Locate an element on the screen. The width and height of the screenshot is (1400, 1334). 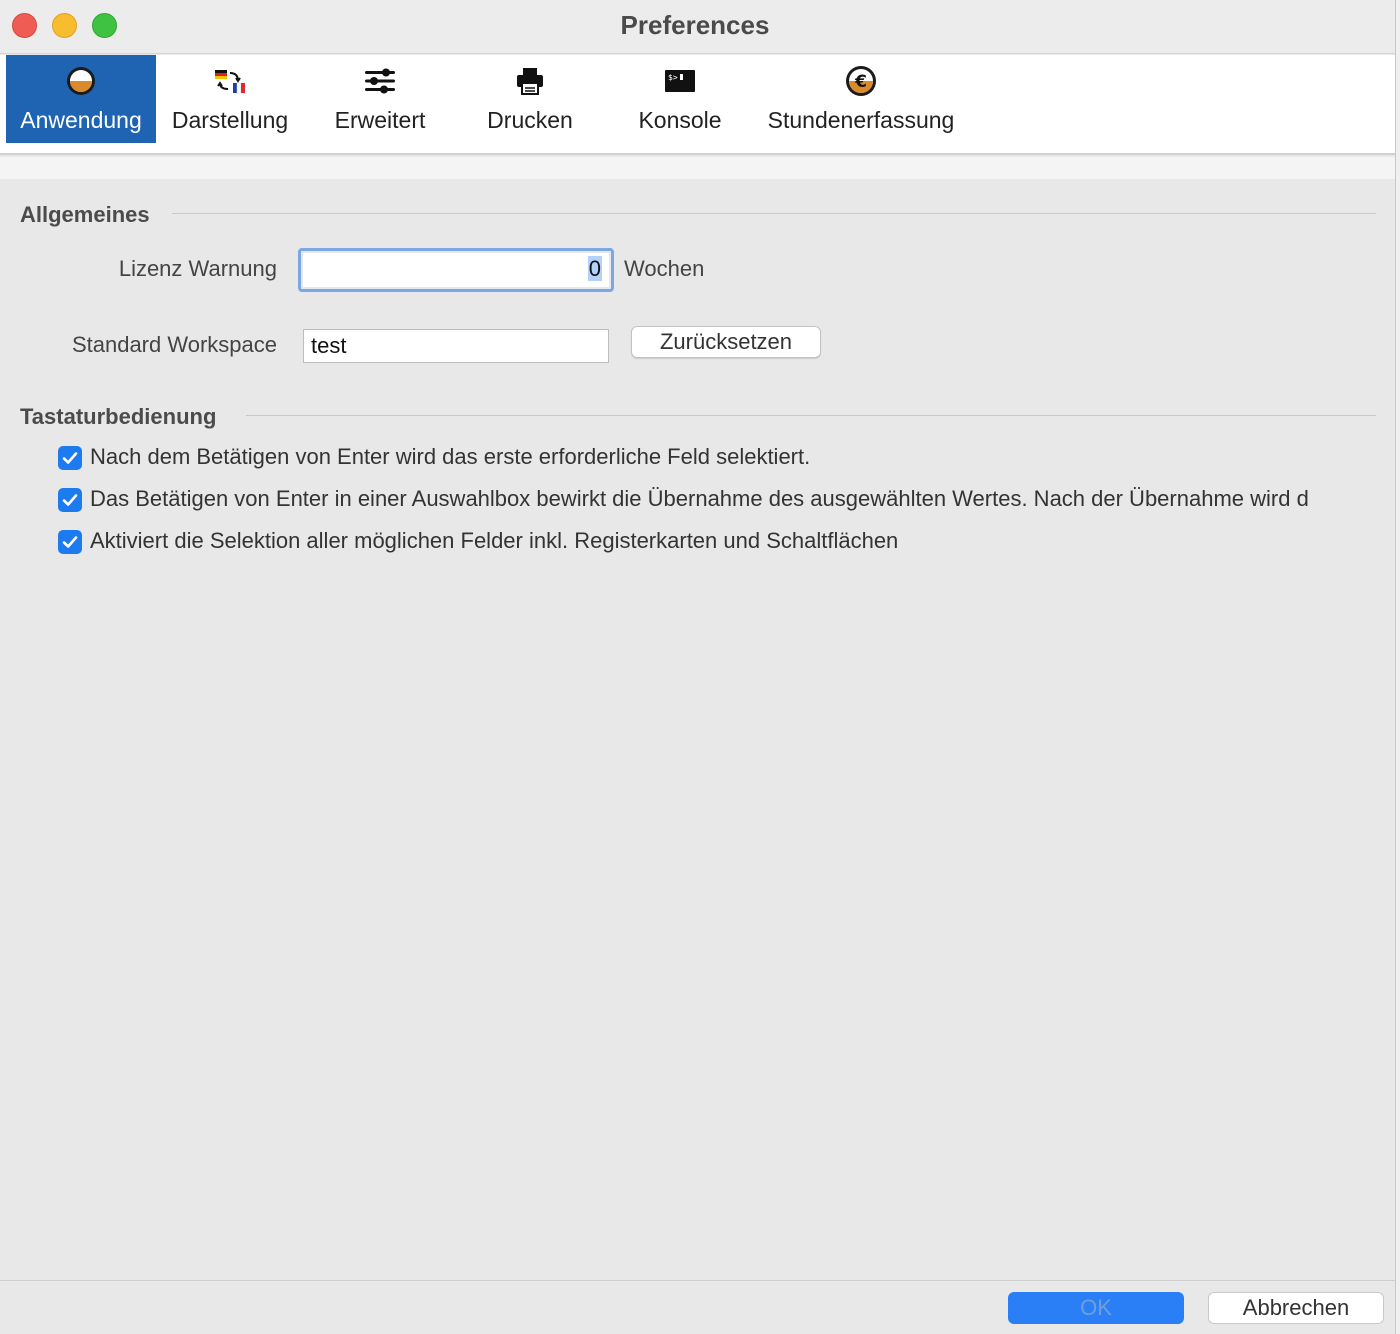
window-edge is located at coordinates (1398, 667).